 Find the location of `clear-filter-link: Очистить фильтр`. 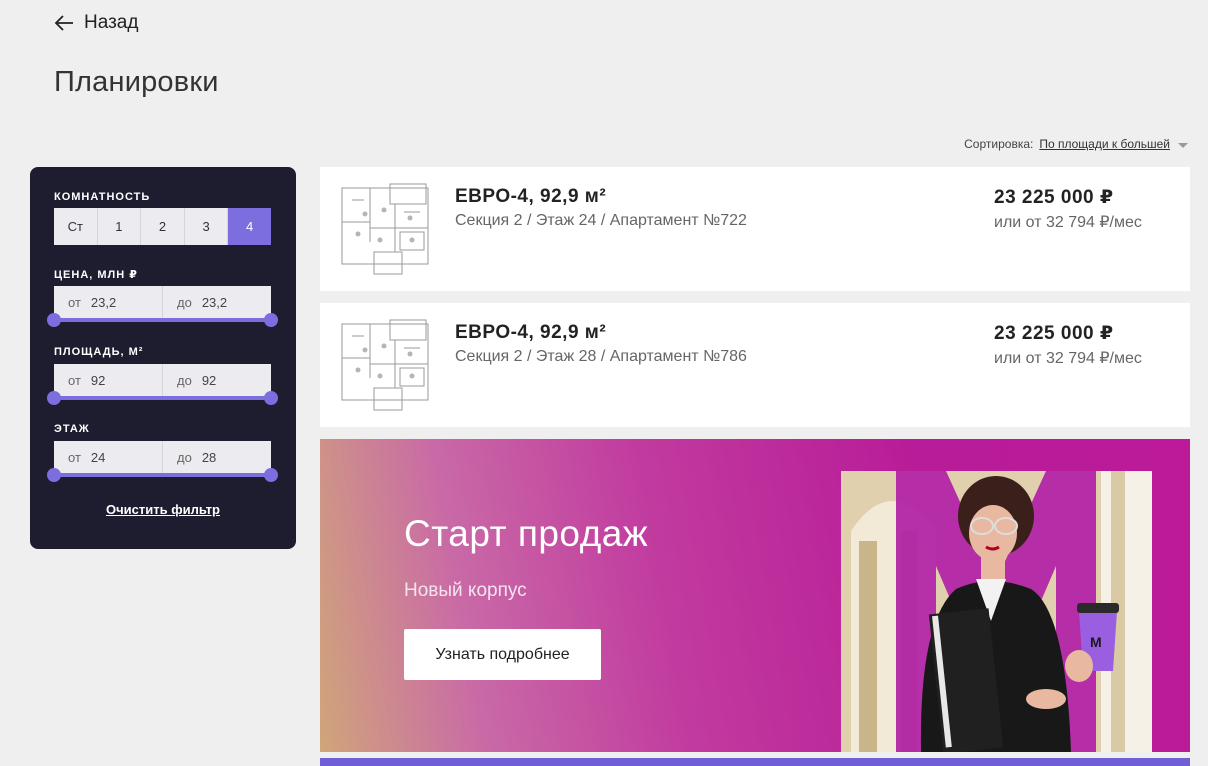

clear-filter-link: Очистить фильтр is located at coordinates (163, 509).